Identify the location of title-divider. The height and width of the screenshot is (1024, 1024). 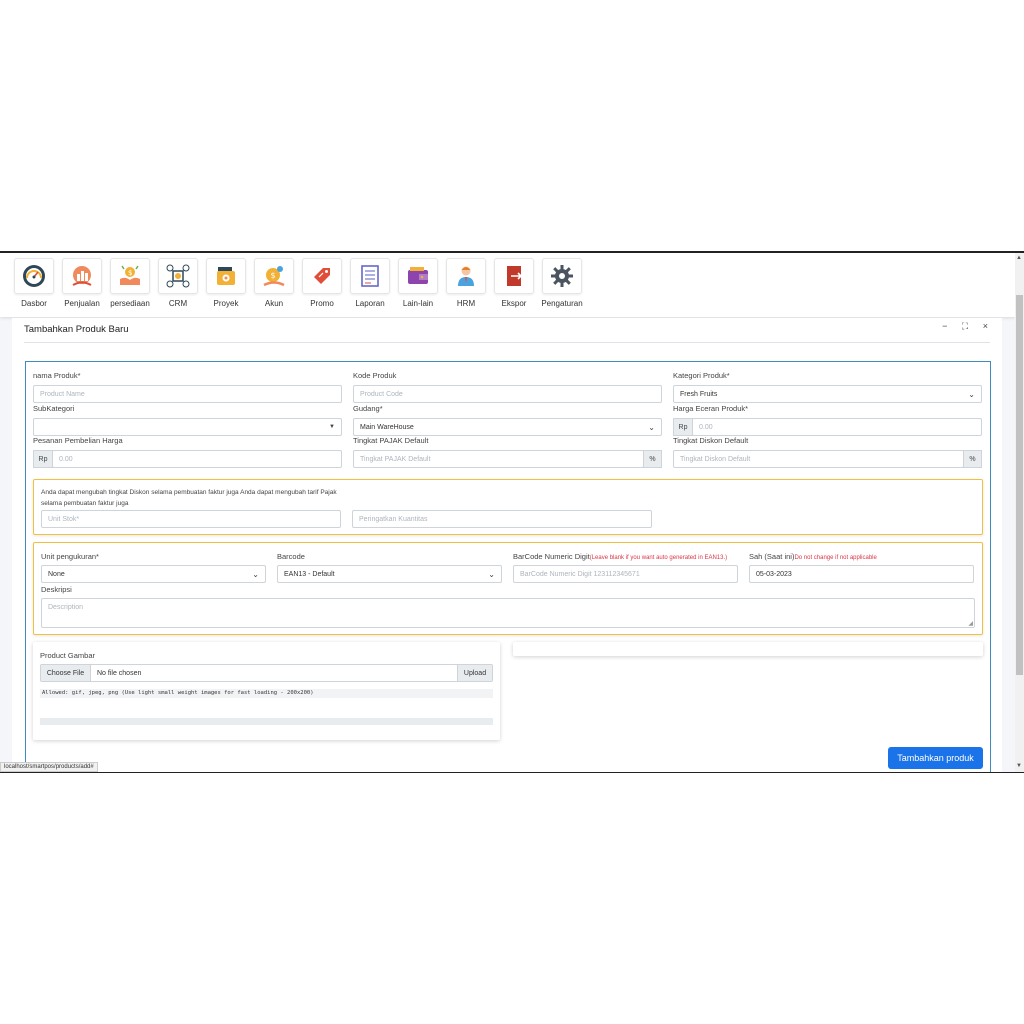
(507, 342).